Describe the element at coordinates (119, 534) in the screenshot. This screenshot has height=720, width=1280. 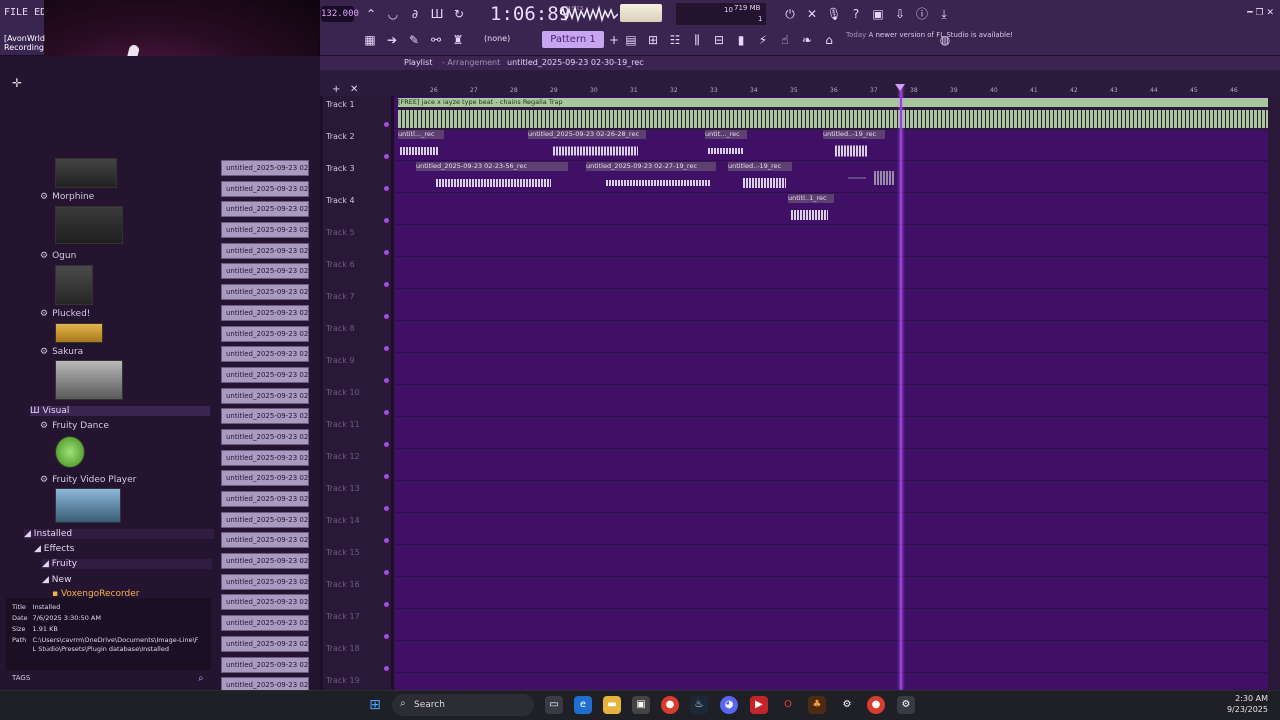
I see `tree-installed: ◢ Installed` at that location.